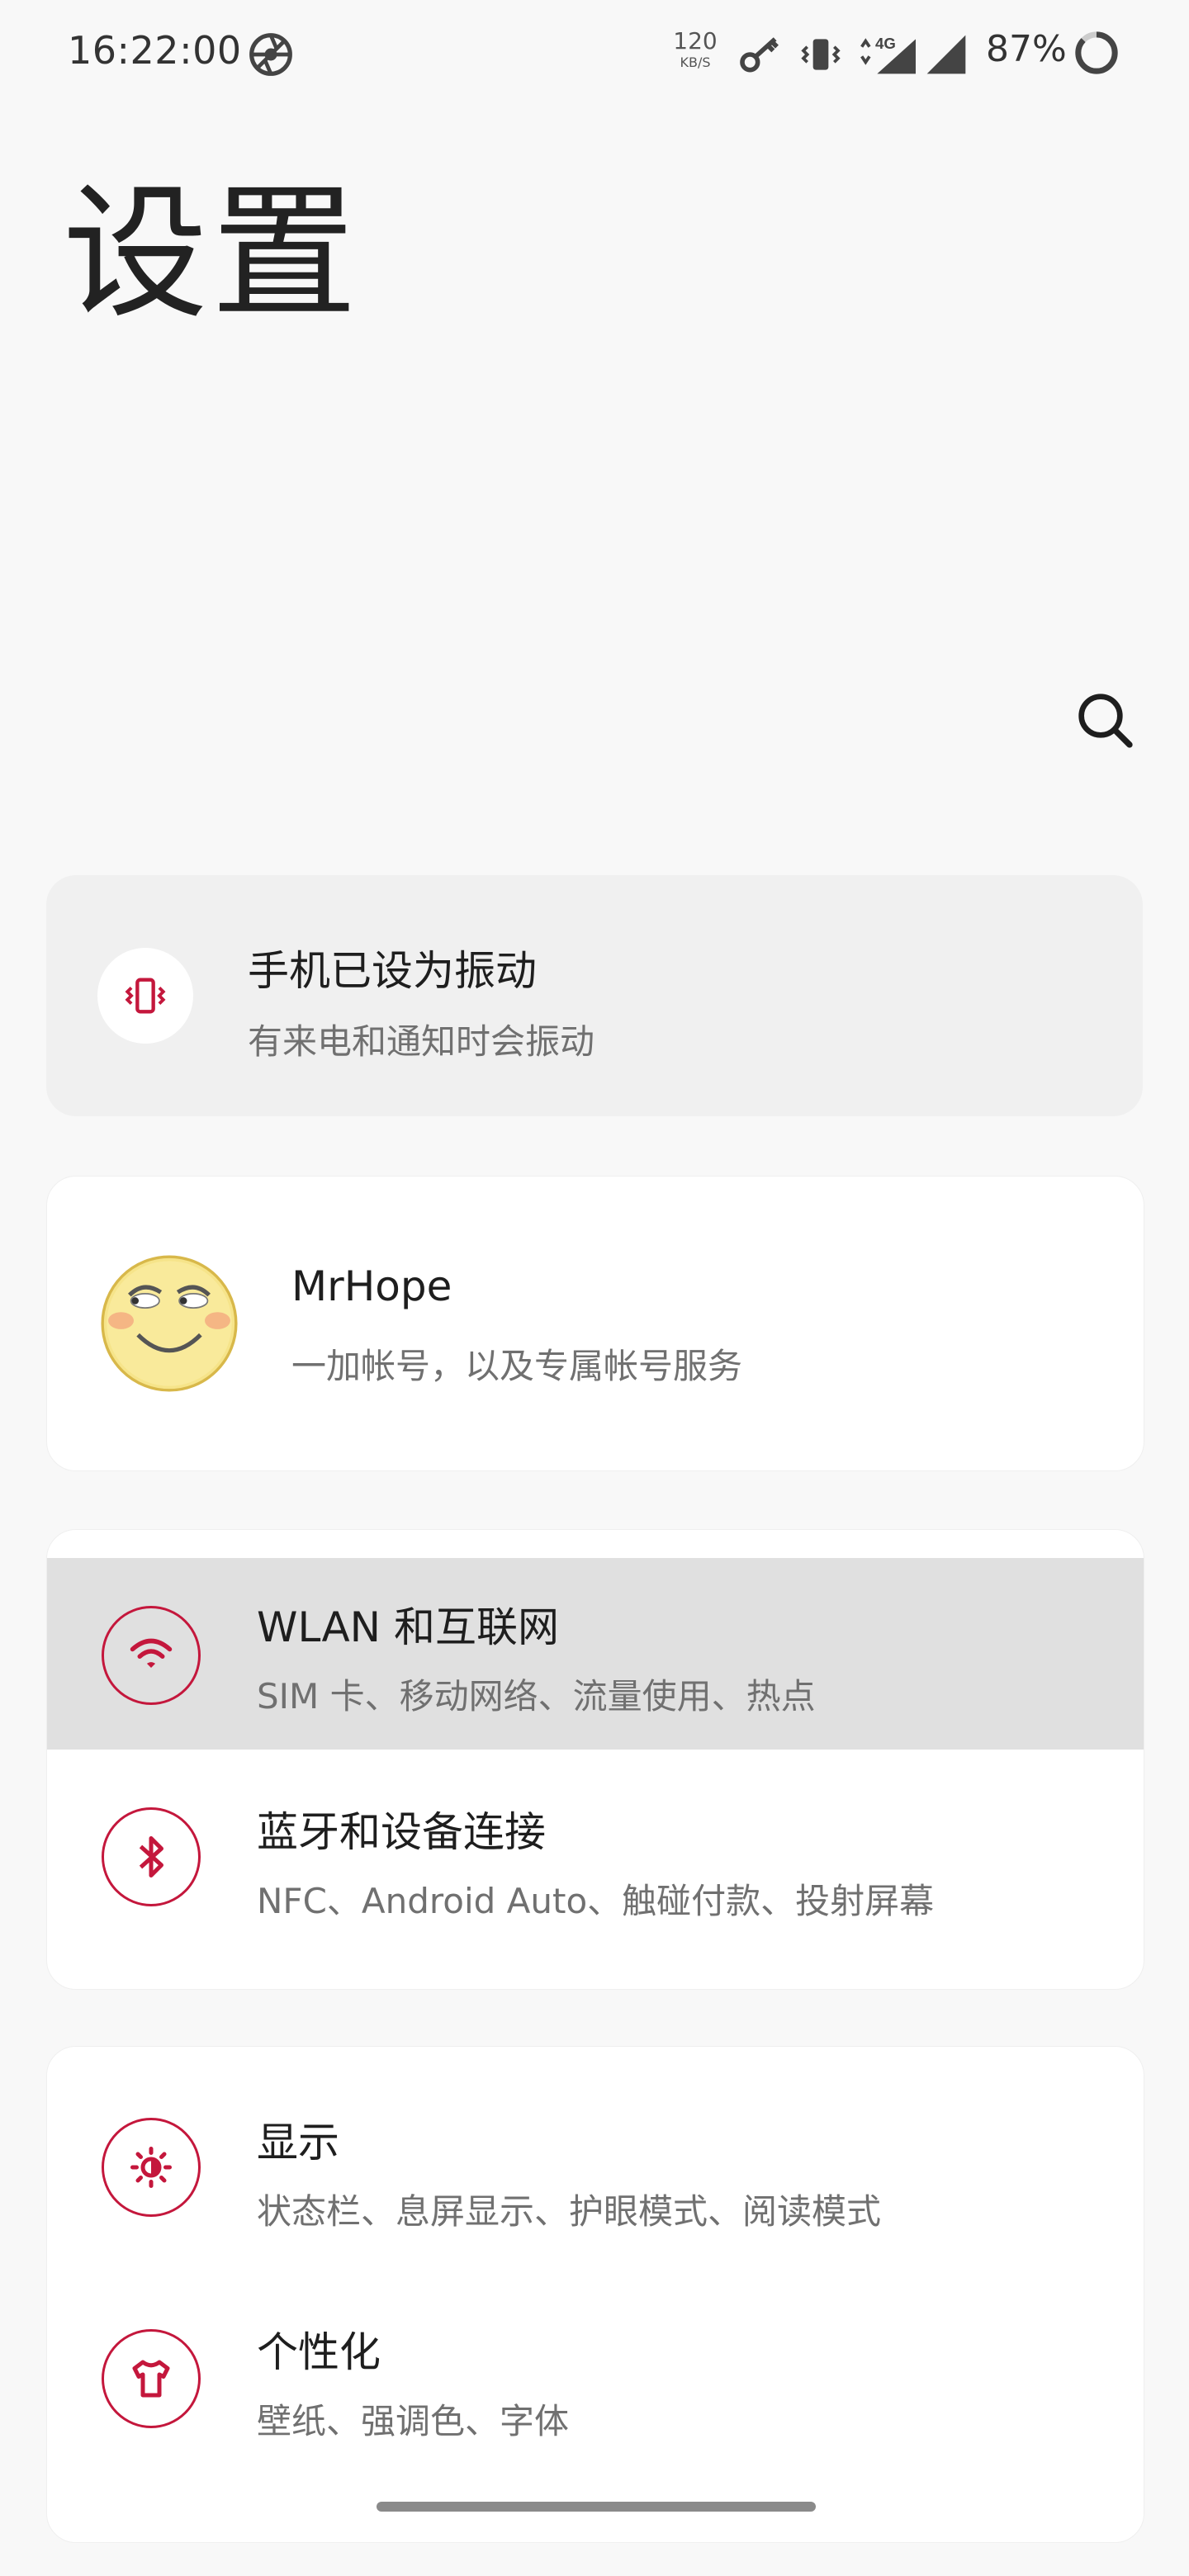 The image size is (1189, 2576). What do you see at coordinates (885, 43) in the screenshot?
I see `network-type-label: 4G` at bounding box center [885, 43].